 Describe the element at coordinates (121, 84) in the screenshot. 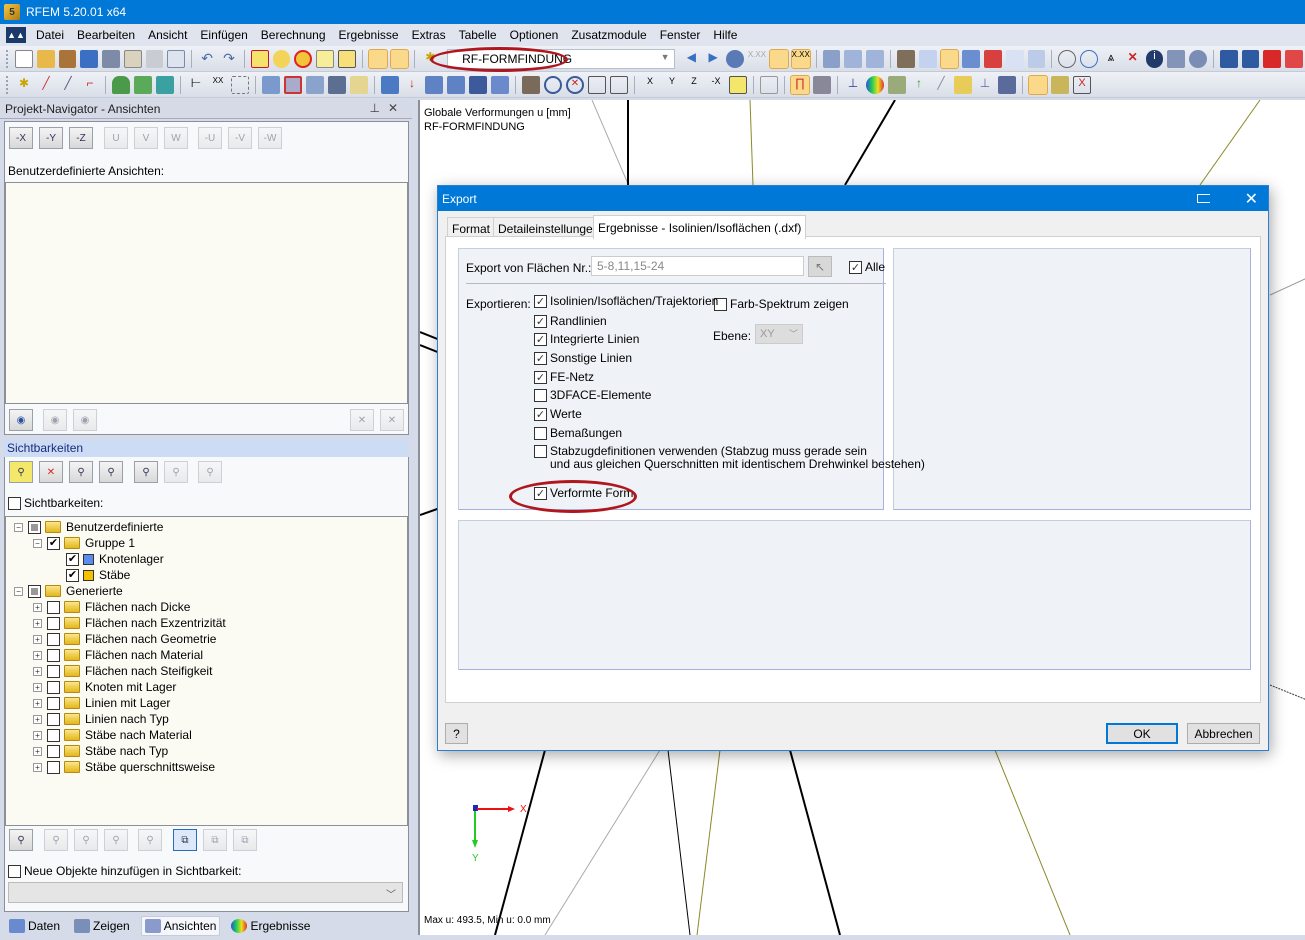

I see `support-node-icon` at that location.